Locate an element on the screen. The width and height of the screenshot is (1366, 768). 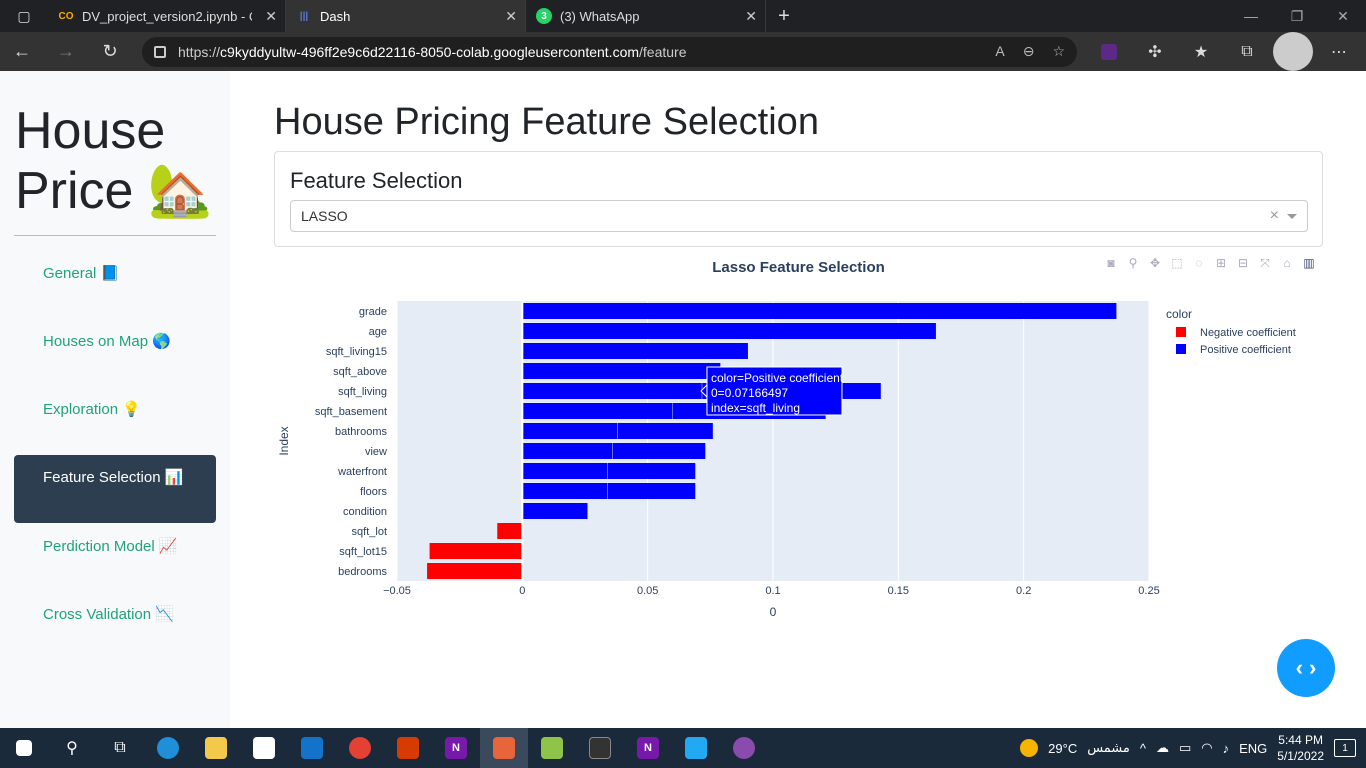
chevron-up-icon: ^ is located at coordinates (1143, 748).